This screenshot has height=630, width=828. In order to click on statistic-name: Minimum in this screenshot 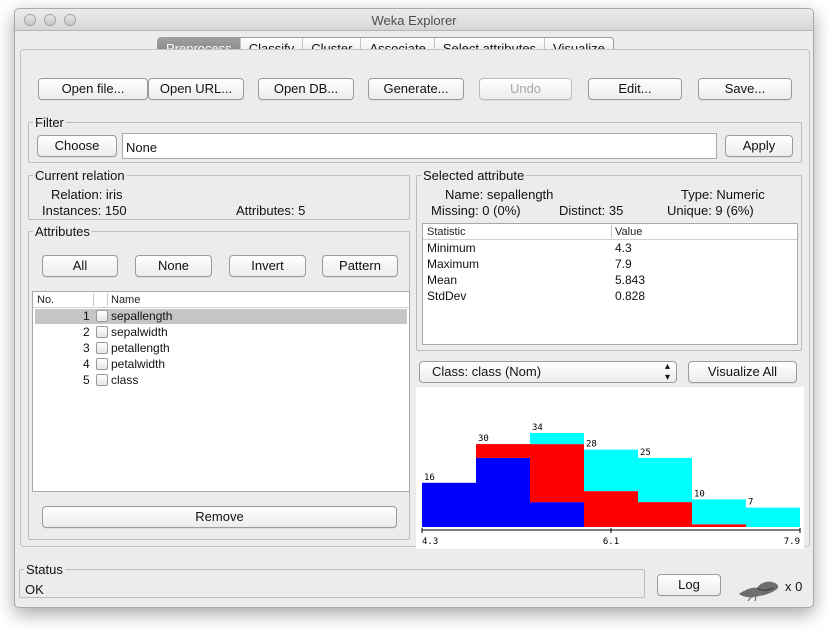, I will do `click(451, 248)`.